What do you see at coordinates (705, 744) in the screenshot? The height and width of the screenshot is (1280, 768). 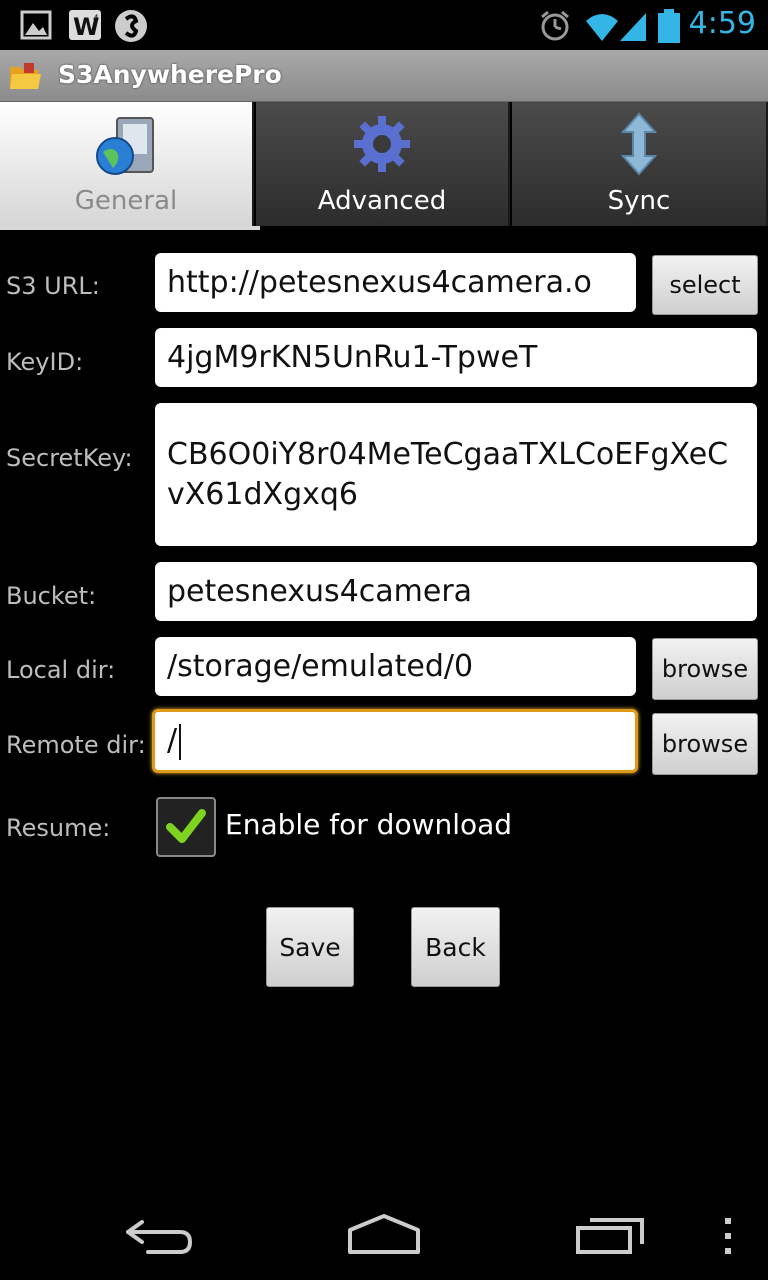 I see `browse-remote-button: browse` at bounding box center [705, 744].